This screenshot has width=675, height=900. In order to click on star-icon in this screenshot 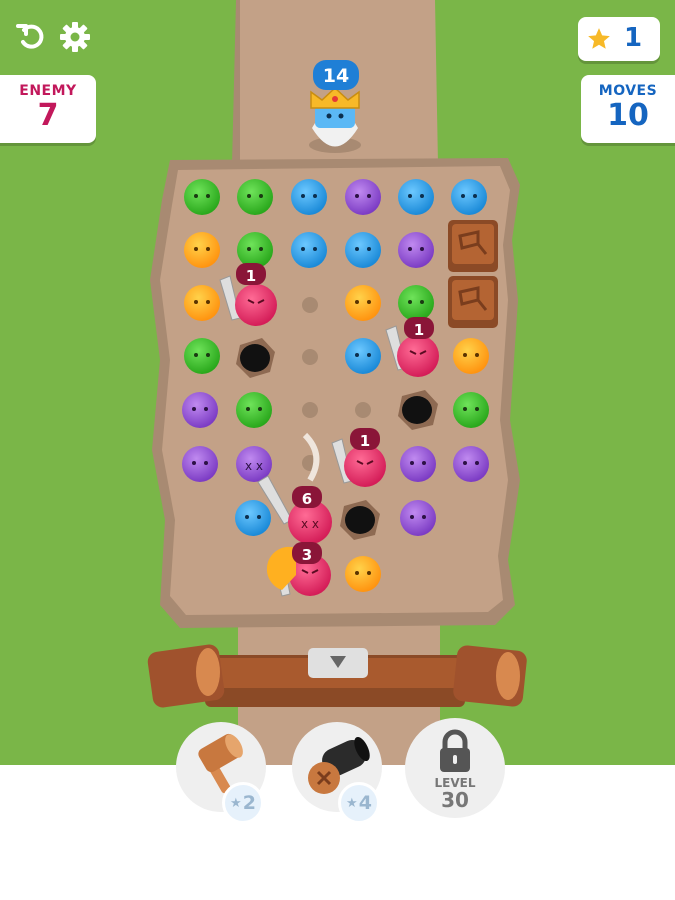, I will do `click(599, 38)`.